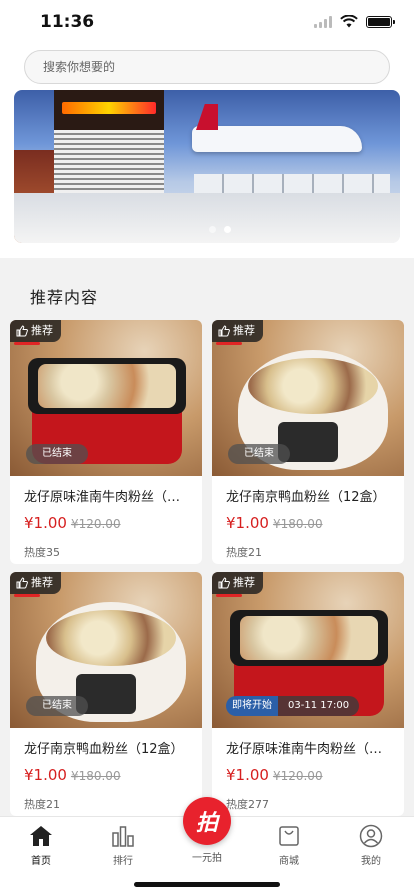  I want to click on status-icons, so click(354, 21).